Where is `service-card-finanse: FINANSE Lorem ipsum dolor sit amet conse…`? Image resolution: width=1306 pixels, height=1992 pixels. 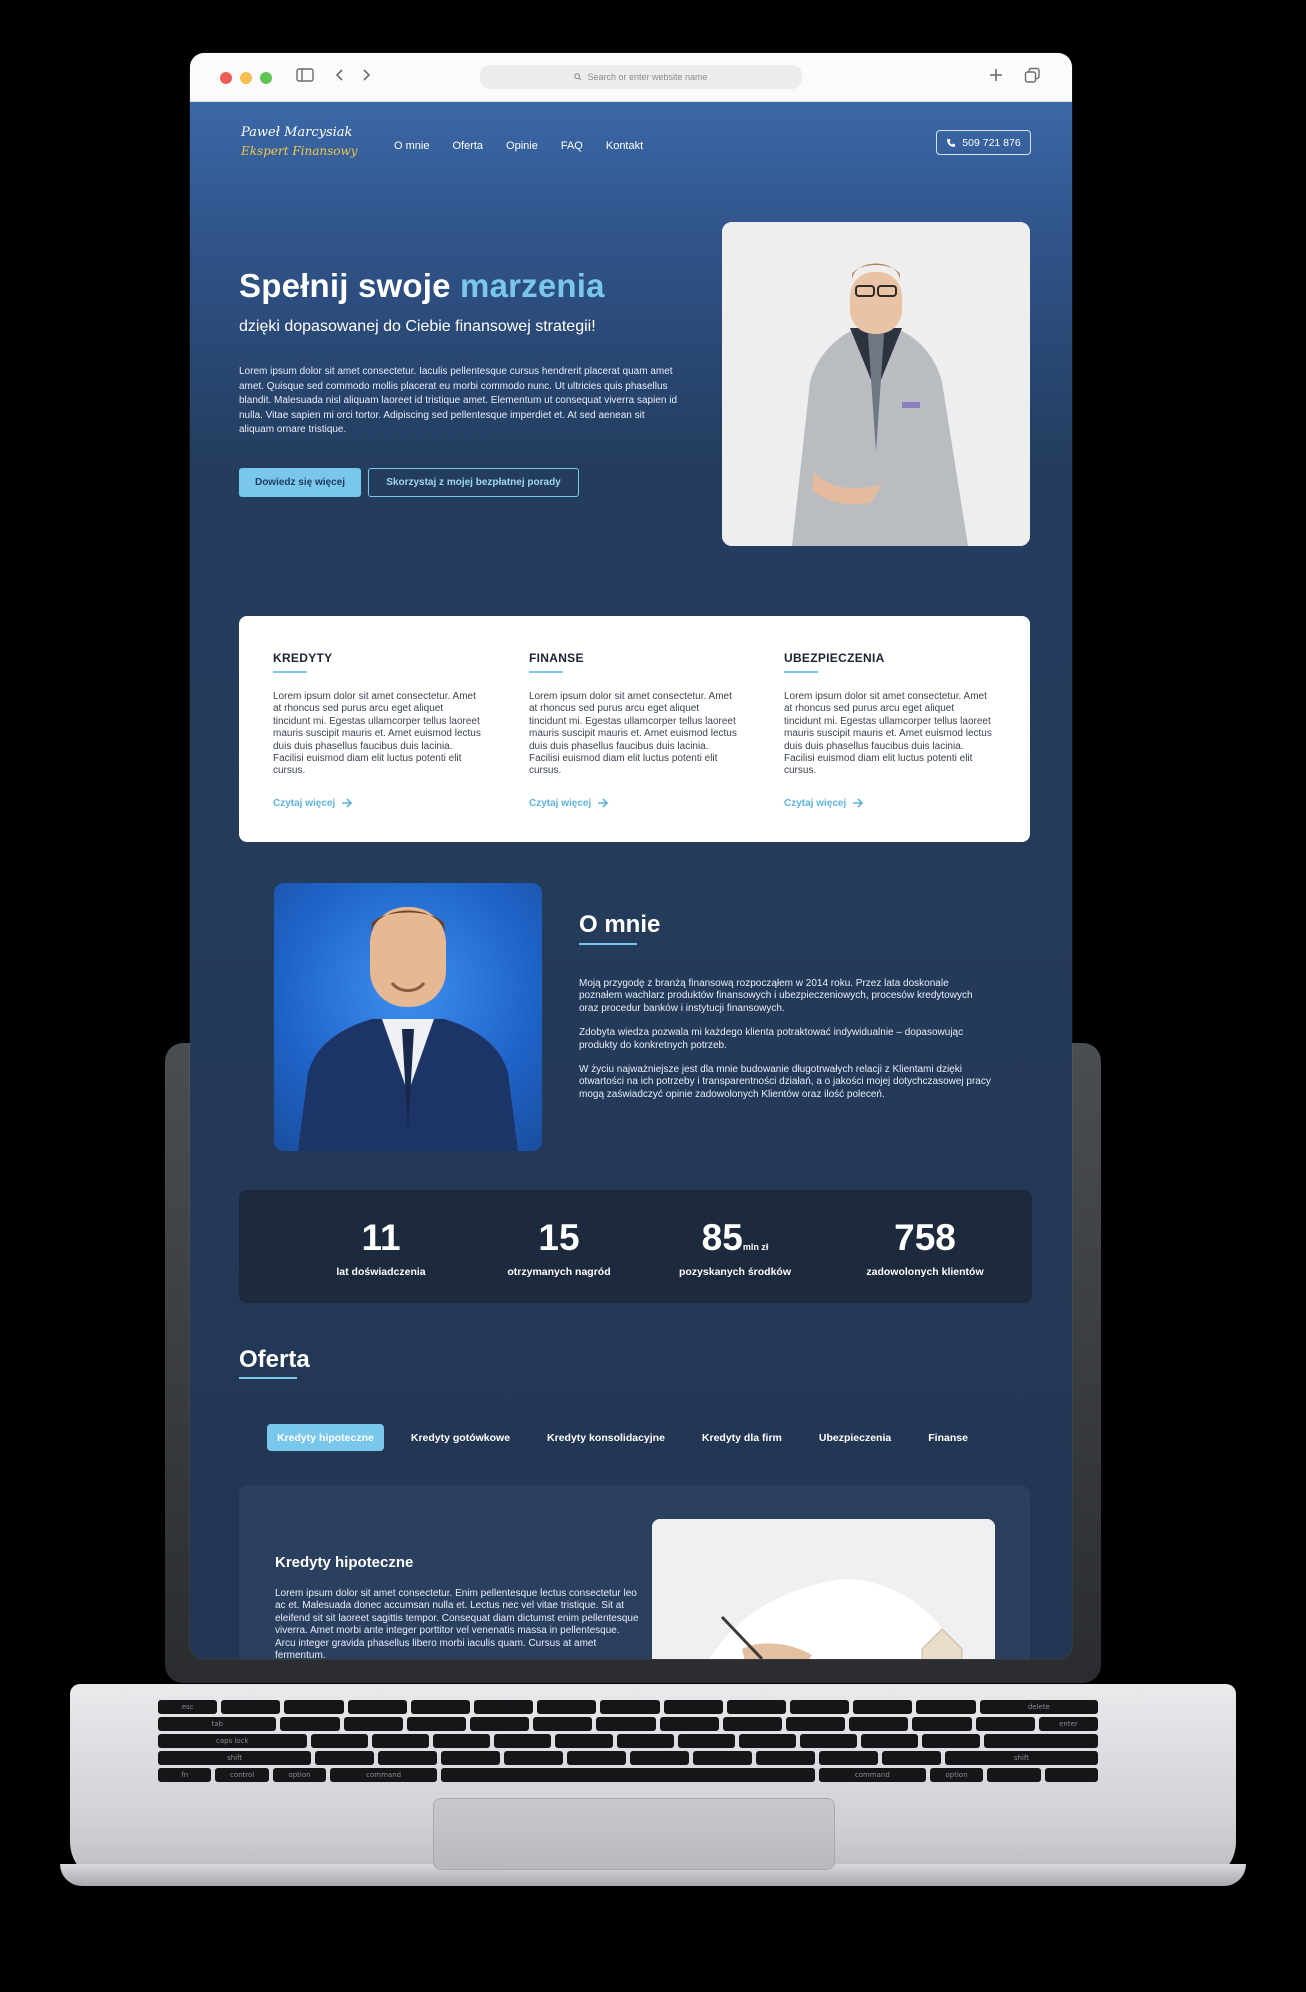 service-card-finanse: FINANSE Lorem ipsum dolor sit amet conse… is located at coordinates (633, 730).